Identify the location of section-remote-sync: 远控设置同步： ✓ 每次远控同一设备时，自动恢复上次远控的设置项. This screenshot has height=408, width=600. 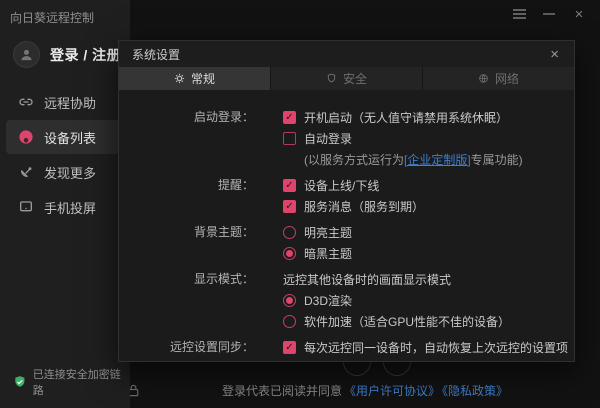
(346, 347).